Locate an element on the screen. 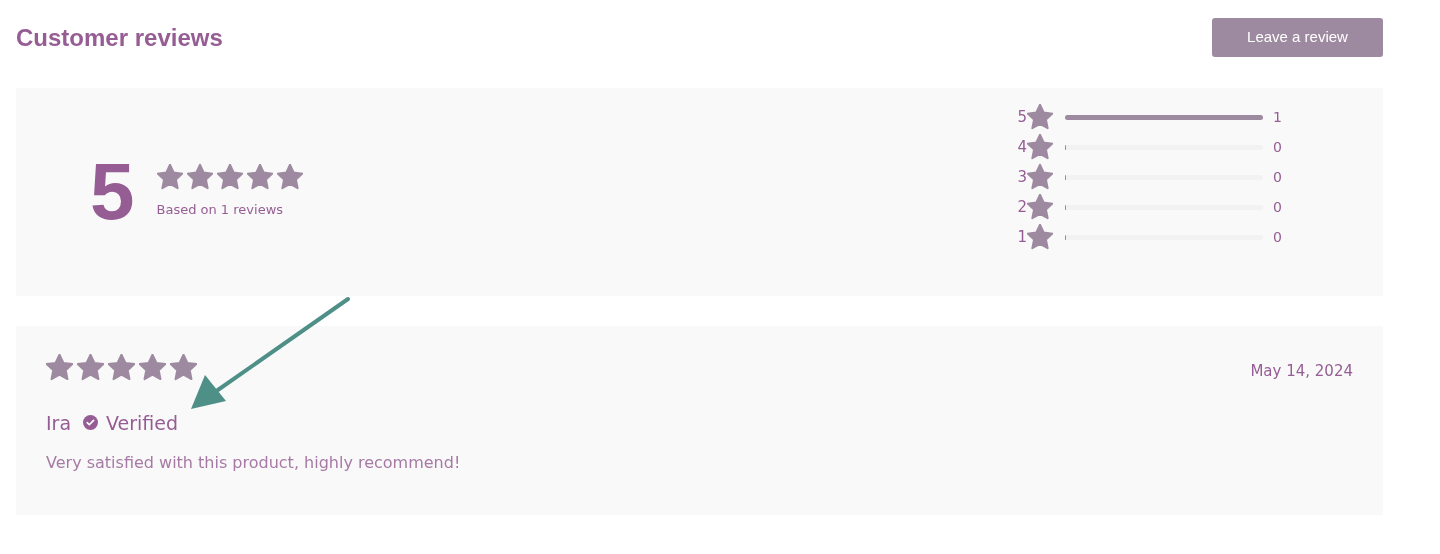  verified-label: Verified is located at coordinates (142, 423).